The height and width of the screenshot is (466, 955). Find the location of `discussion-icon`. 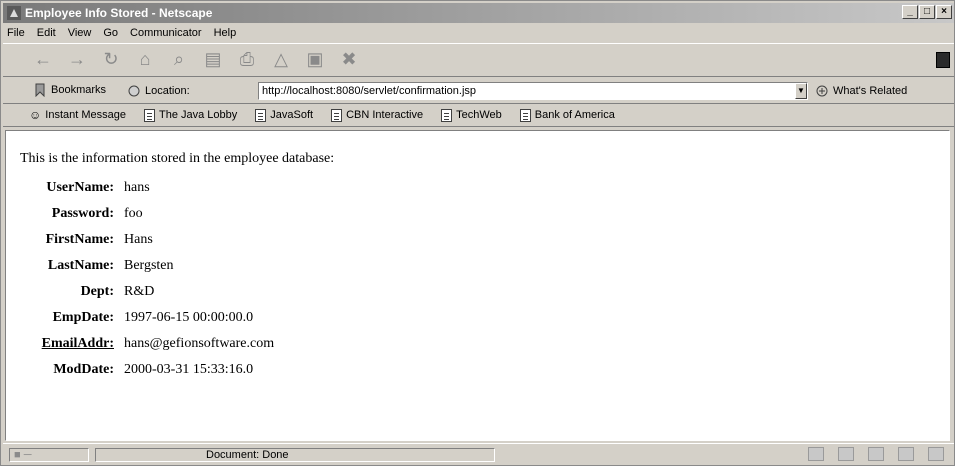

discussion-icon is located at coordinates (876, 454).